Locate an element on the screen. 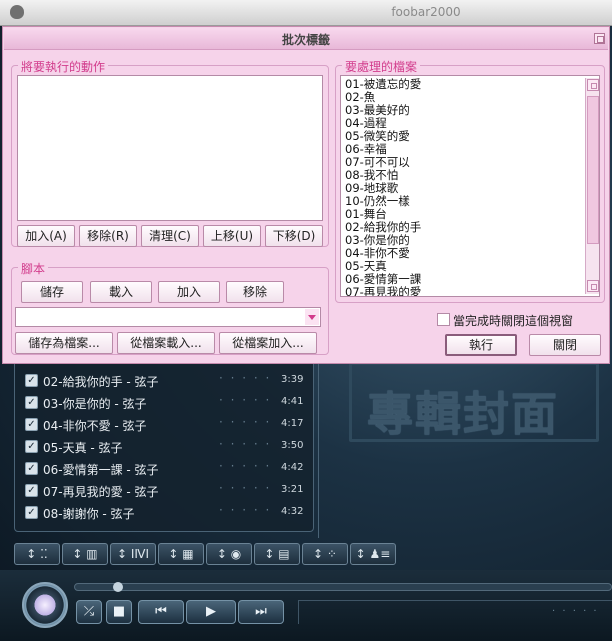 The height and width of the screenshot is (641, 612). playlist-row-title: 07-再見我的愛 - 弦子 is located at coordinates (101, 492).